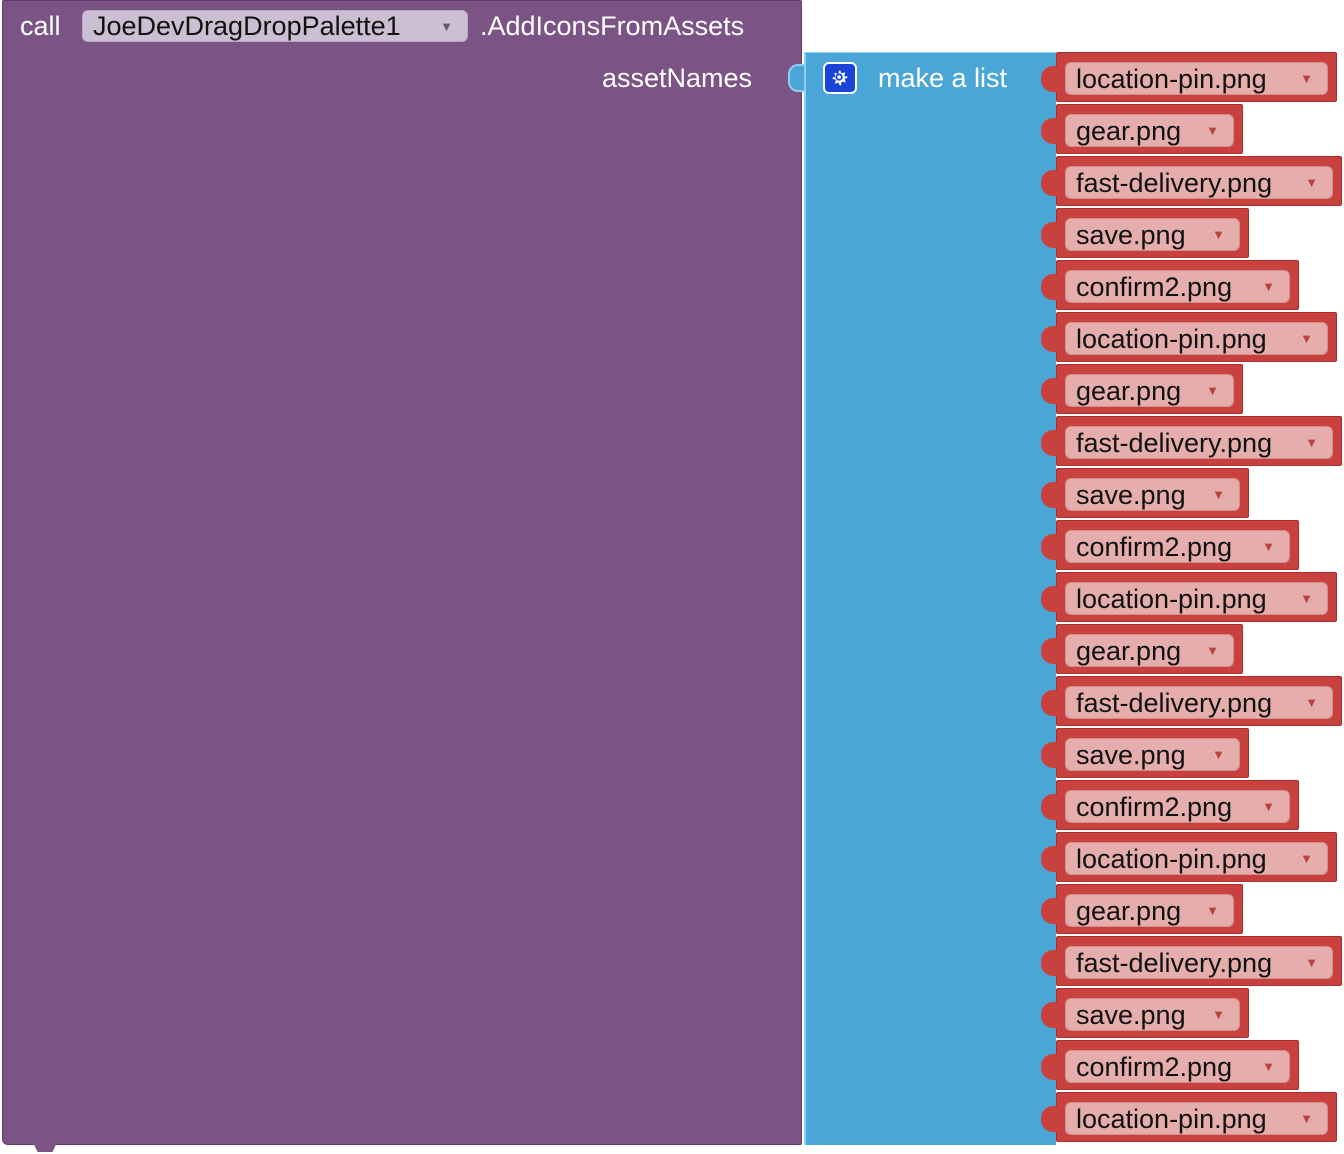  I want to click on gear-icon, so click(840, 78).